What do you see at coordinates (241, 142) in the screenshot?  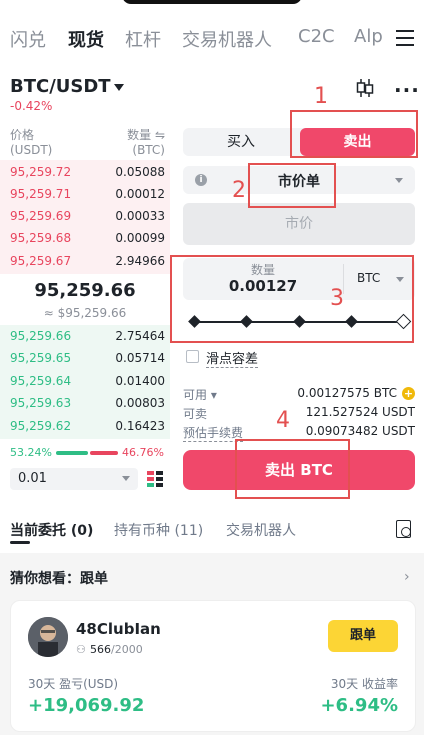 I see `buy-tab: 买入` at bounding box center [241, 142].